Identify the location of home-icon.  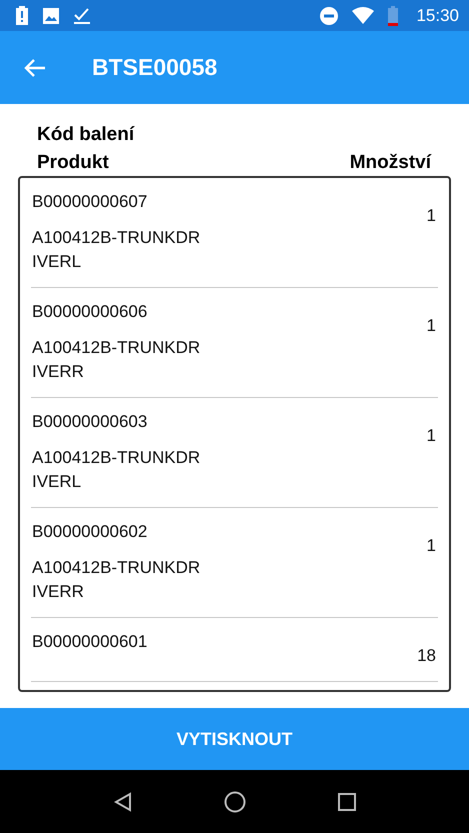
(235, 801).